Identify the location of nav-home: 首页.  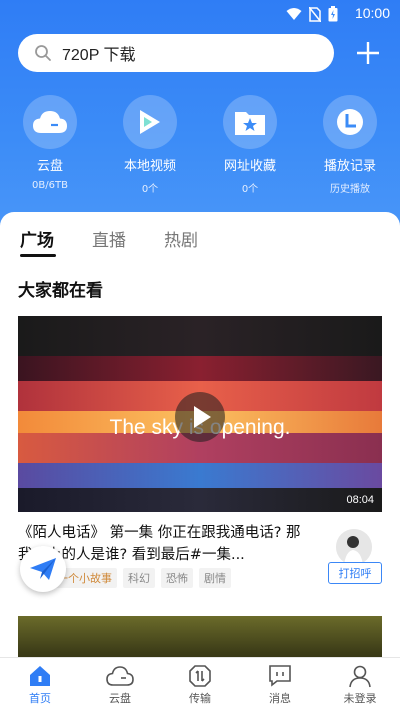
(40, 684).